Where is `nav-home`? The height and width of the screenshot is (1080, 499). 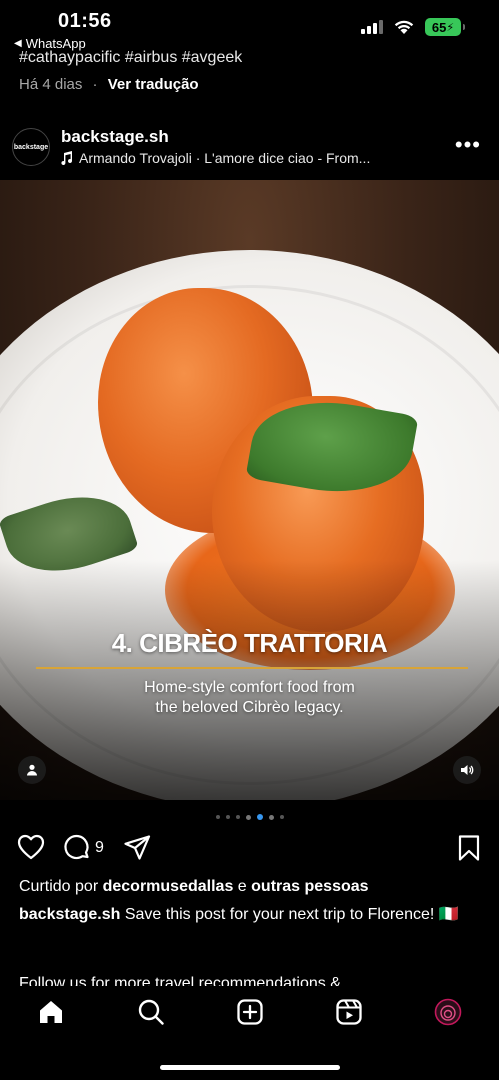
nav-home is located at coordinates (51, 1012).